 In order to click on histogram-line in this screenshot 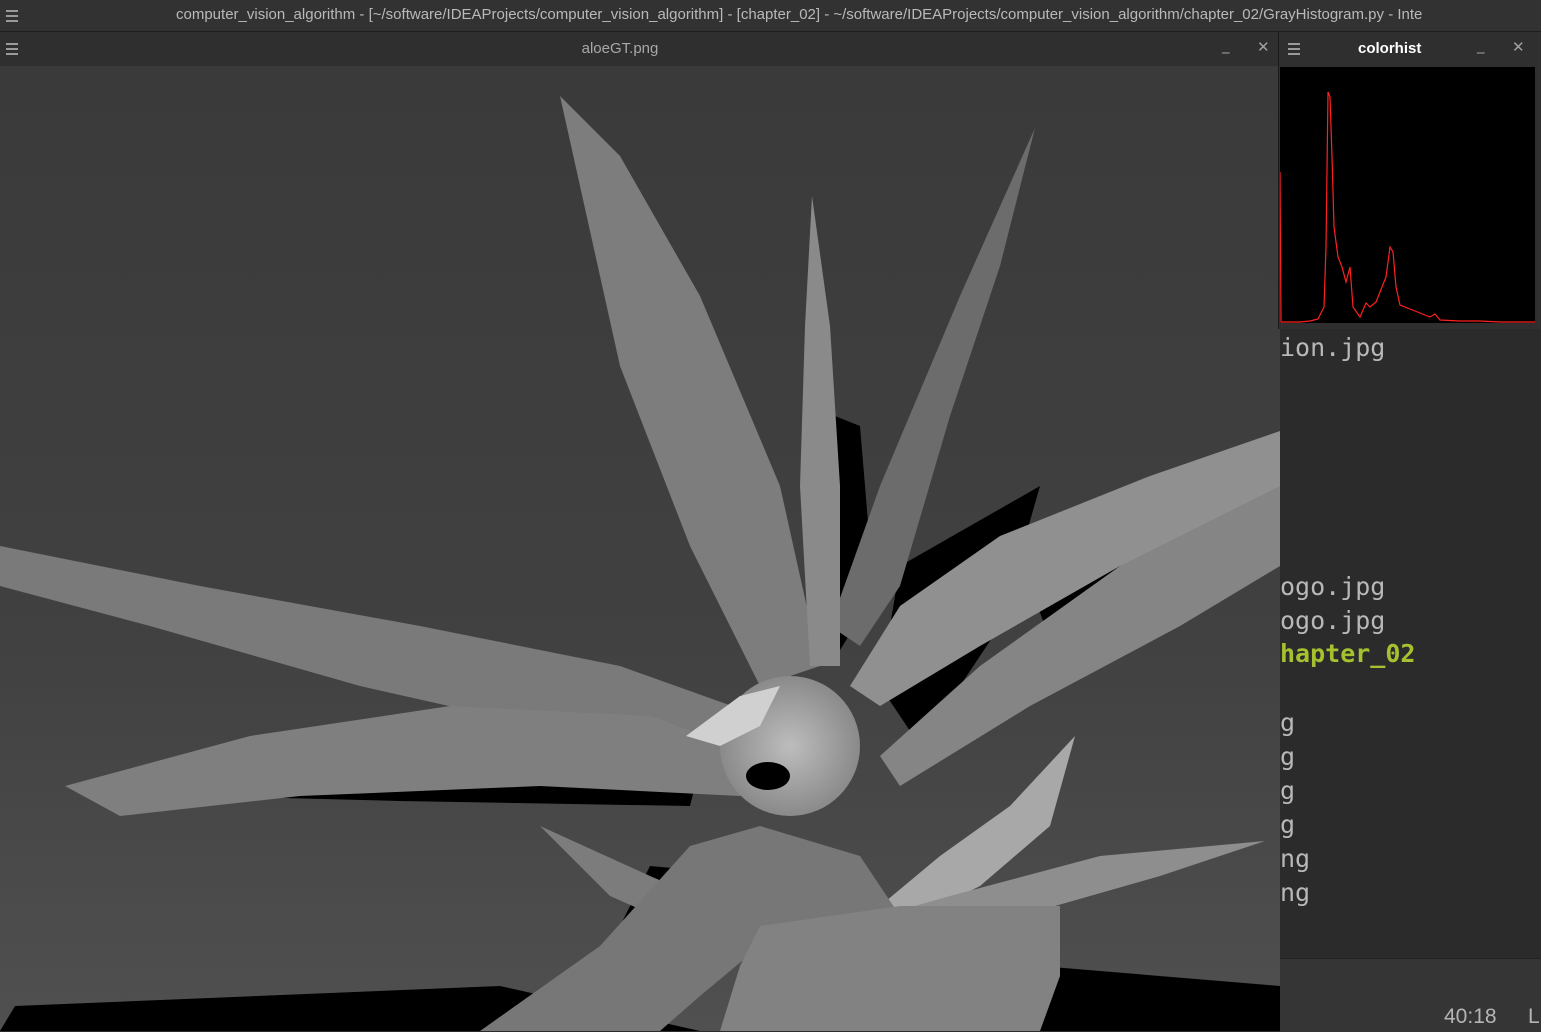, I will do `click(1407, 207)`.